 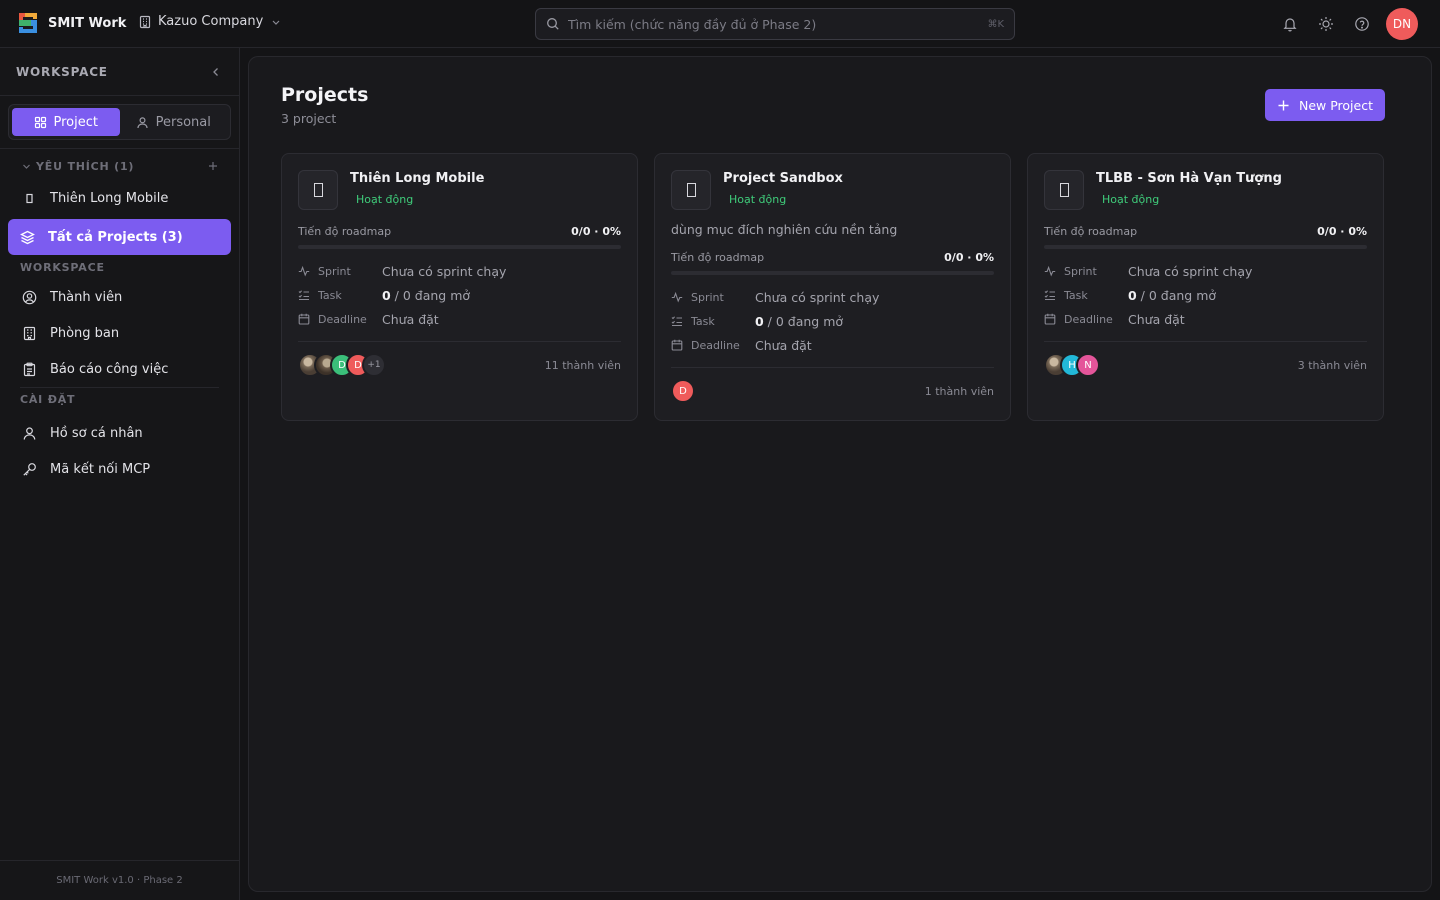 What do you see at coordinates (62, 267) in the screenshot?
I see `section-workspace: WORKSPACE` at bounding box center [62, 267].